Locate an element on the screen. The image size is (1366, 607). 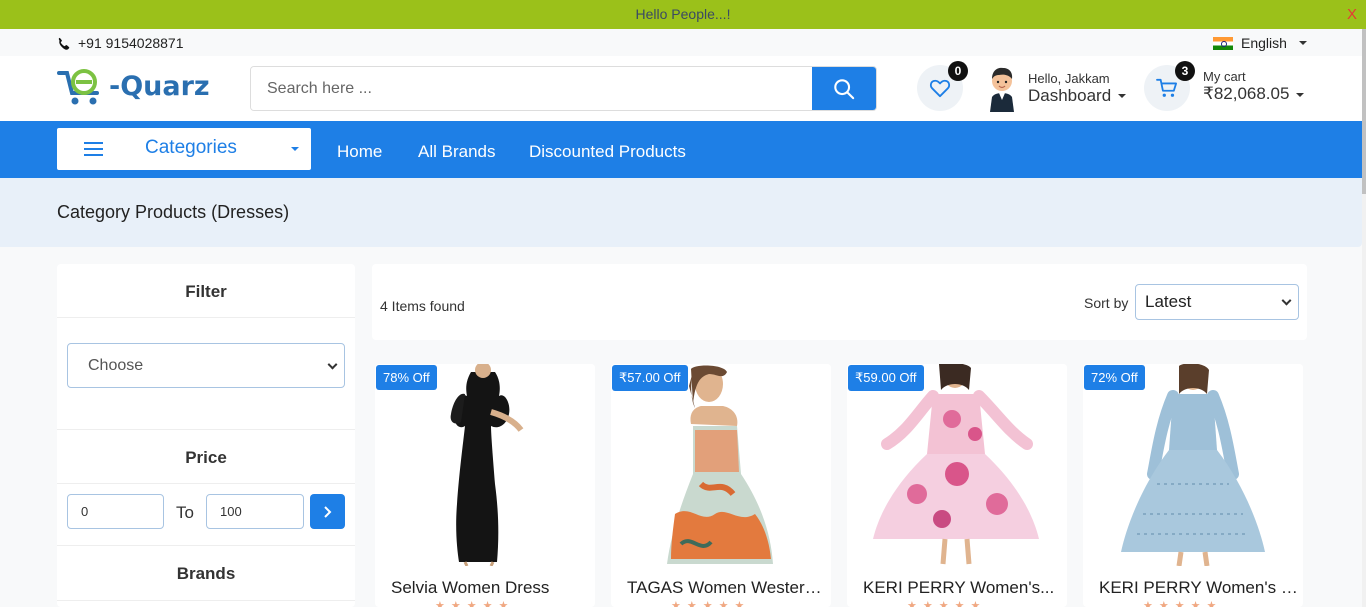
chevron-right-icon is located at coordinates (328, 511).